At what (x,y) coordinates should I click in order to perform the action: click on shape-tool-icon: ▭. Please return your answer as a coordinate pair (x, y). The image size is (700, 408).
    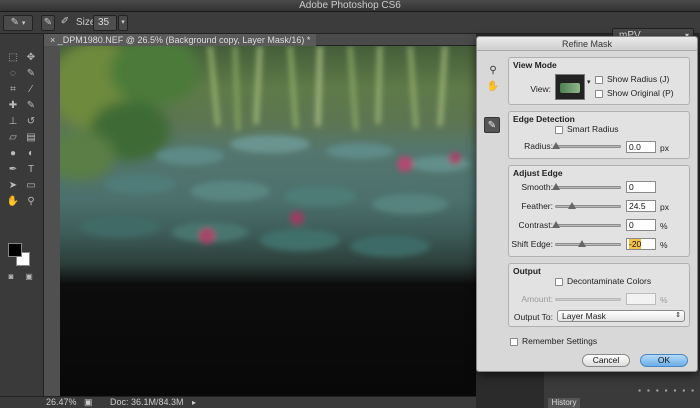
    Looking at the image, I should click on (31, 186).